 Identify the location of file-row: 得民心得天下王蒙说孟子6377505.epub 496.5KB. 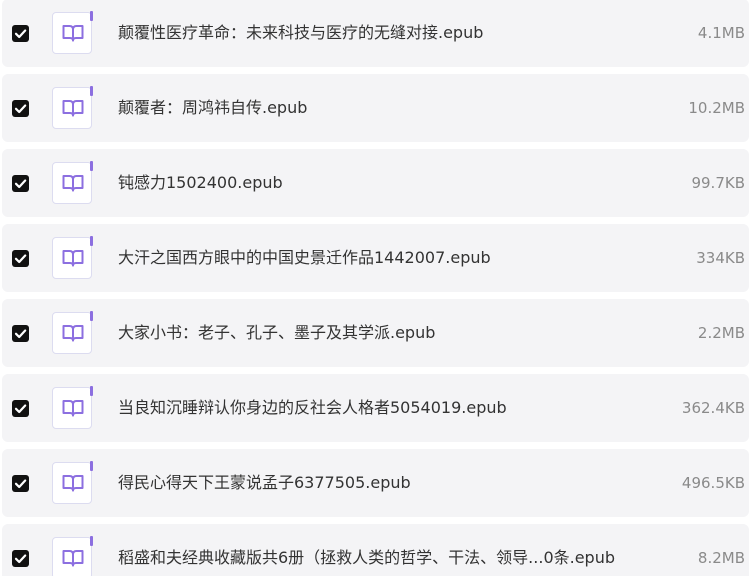
(375, 483).